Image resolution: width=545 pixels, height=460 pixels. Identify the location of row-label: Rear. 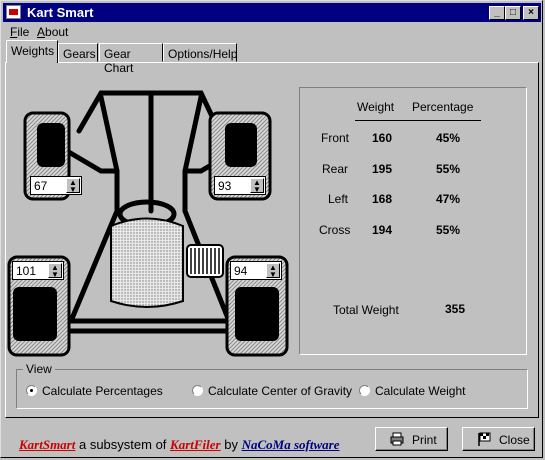
(335, 169).